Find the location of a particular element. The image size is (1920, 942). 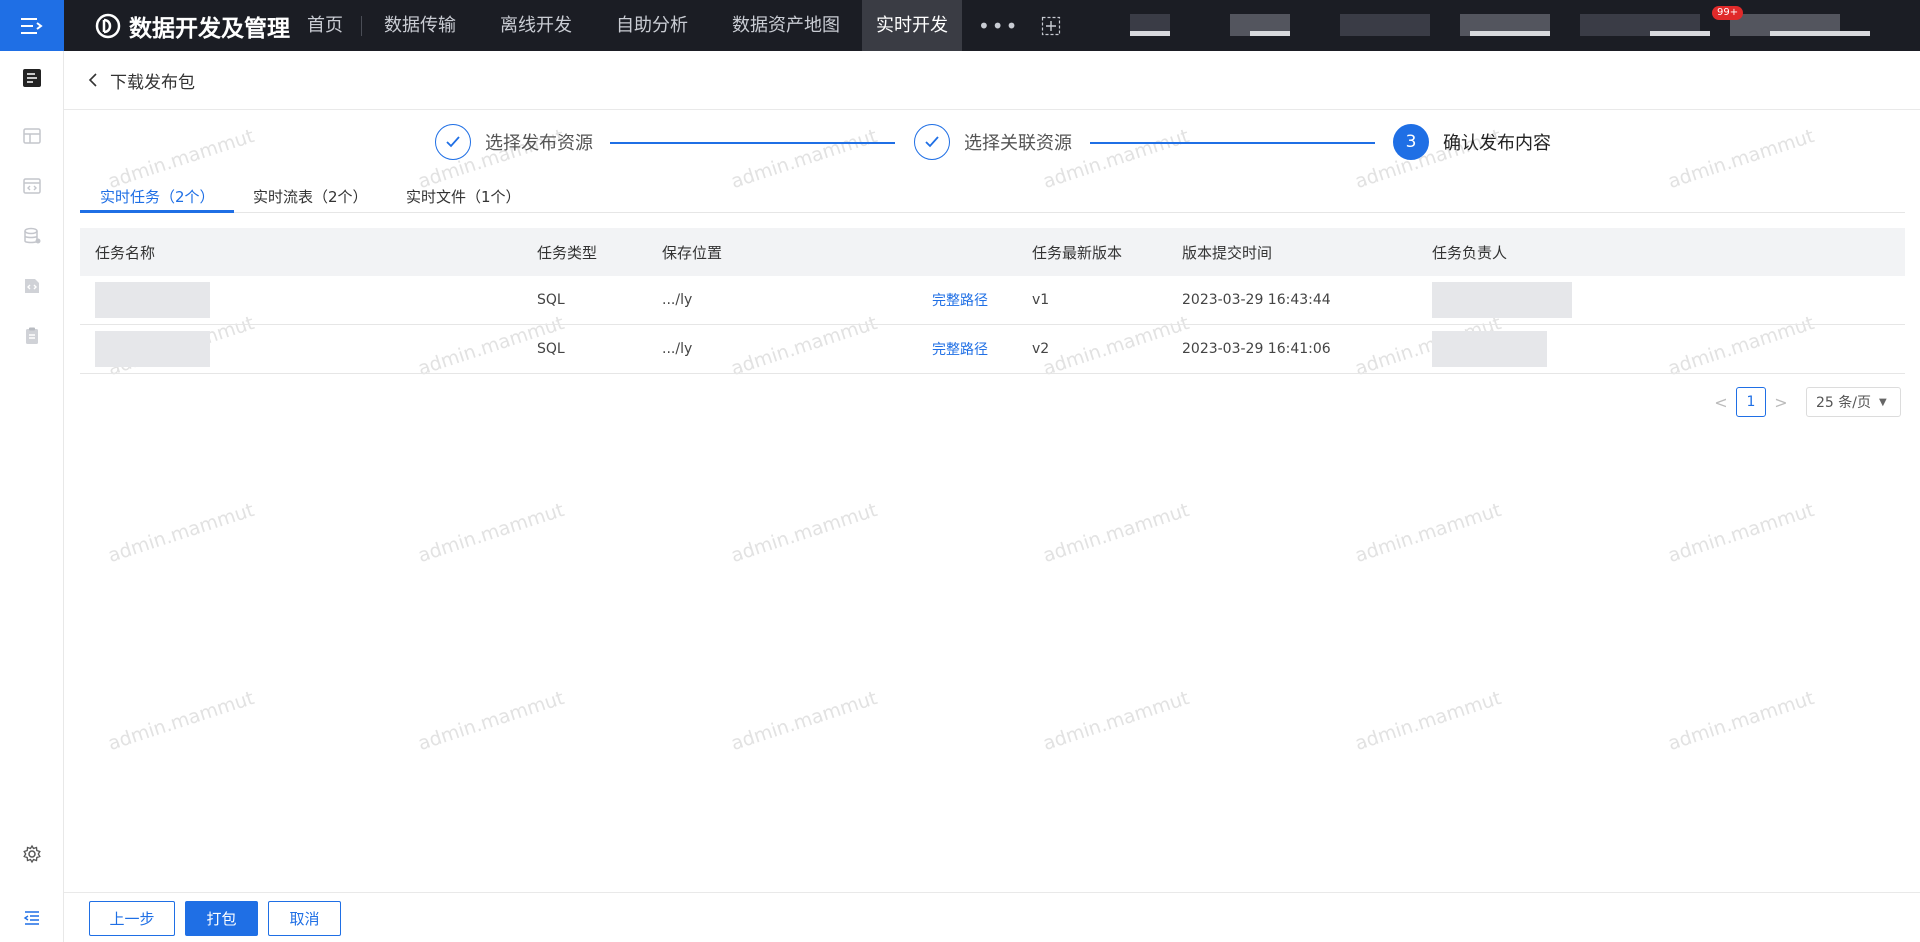

notification-badge: 99+ is located at coordinates (1728, 13).